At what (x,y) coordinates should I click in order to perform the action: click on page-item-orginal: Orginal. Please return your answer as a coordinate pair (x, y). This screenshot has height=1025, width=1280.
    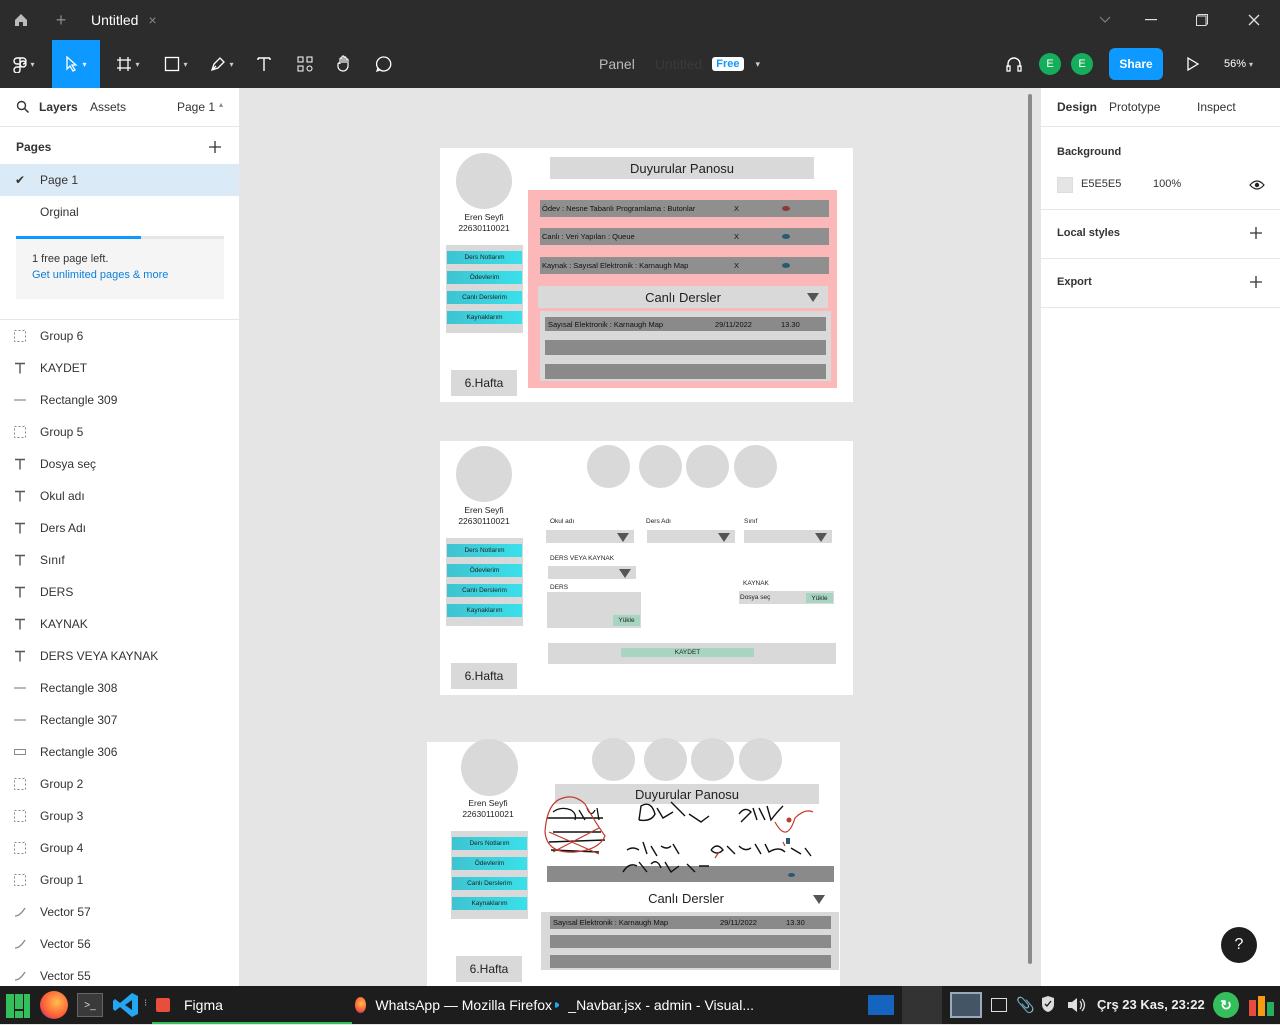
    Looking at the image, I should click on (119, 212).